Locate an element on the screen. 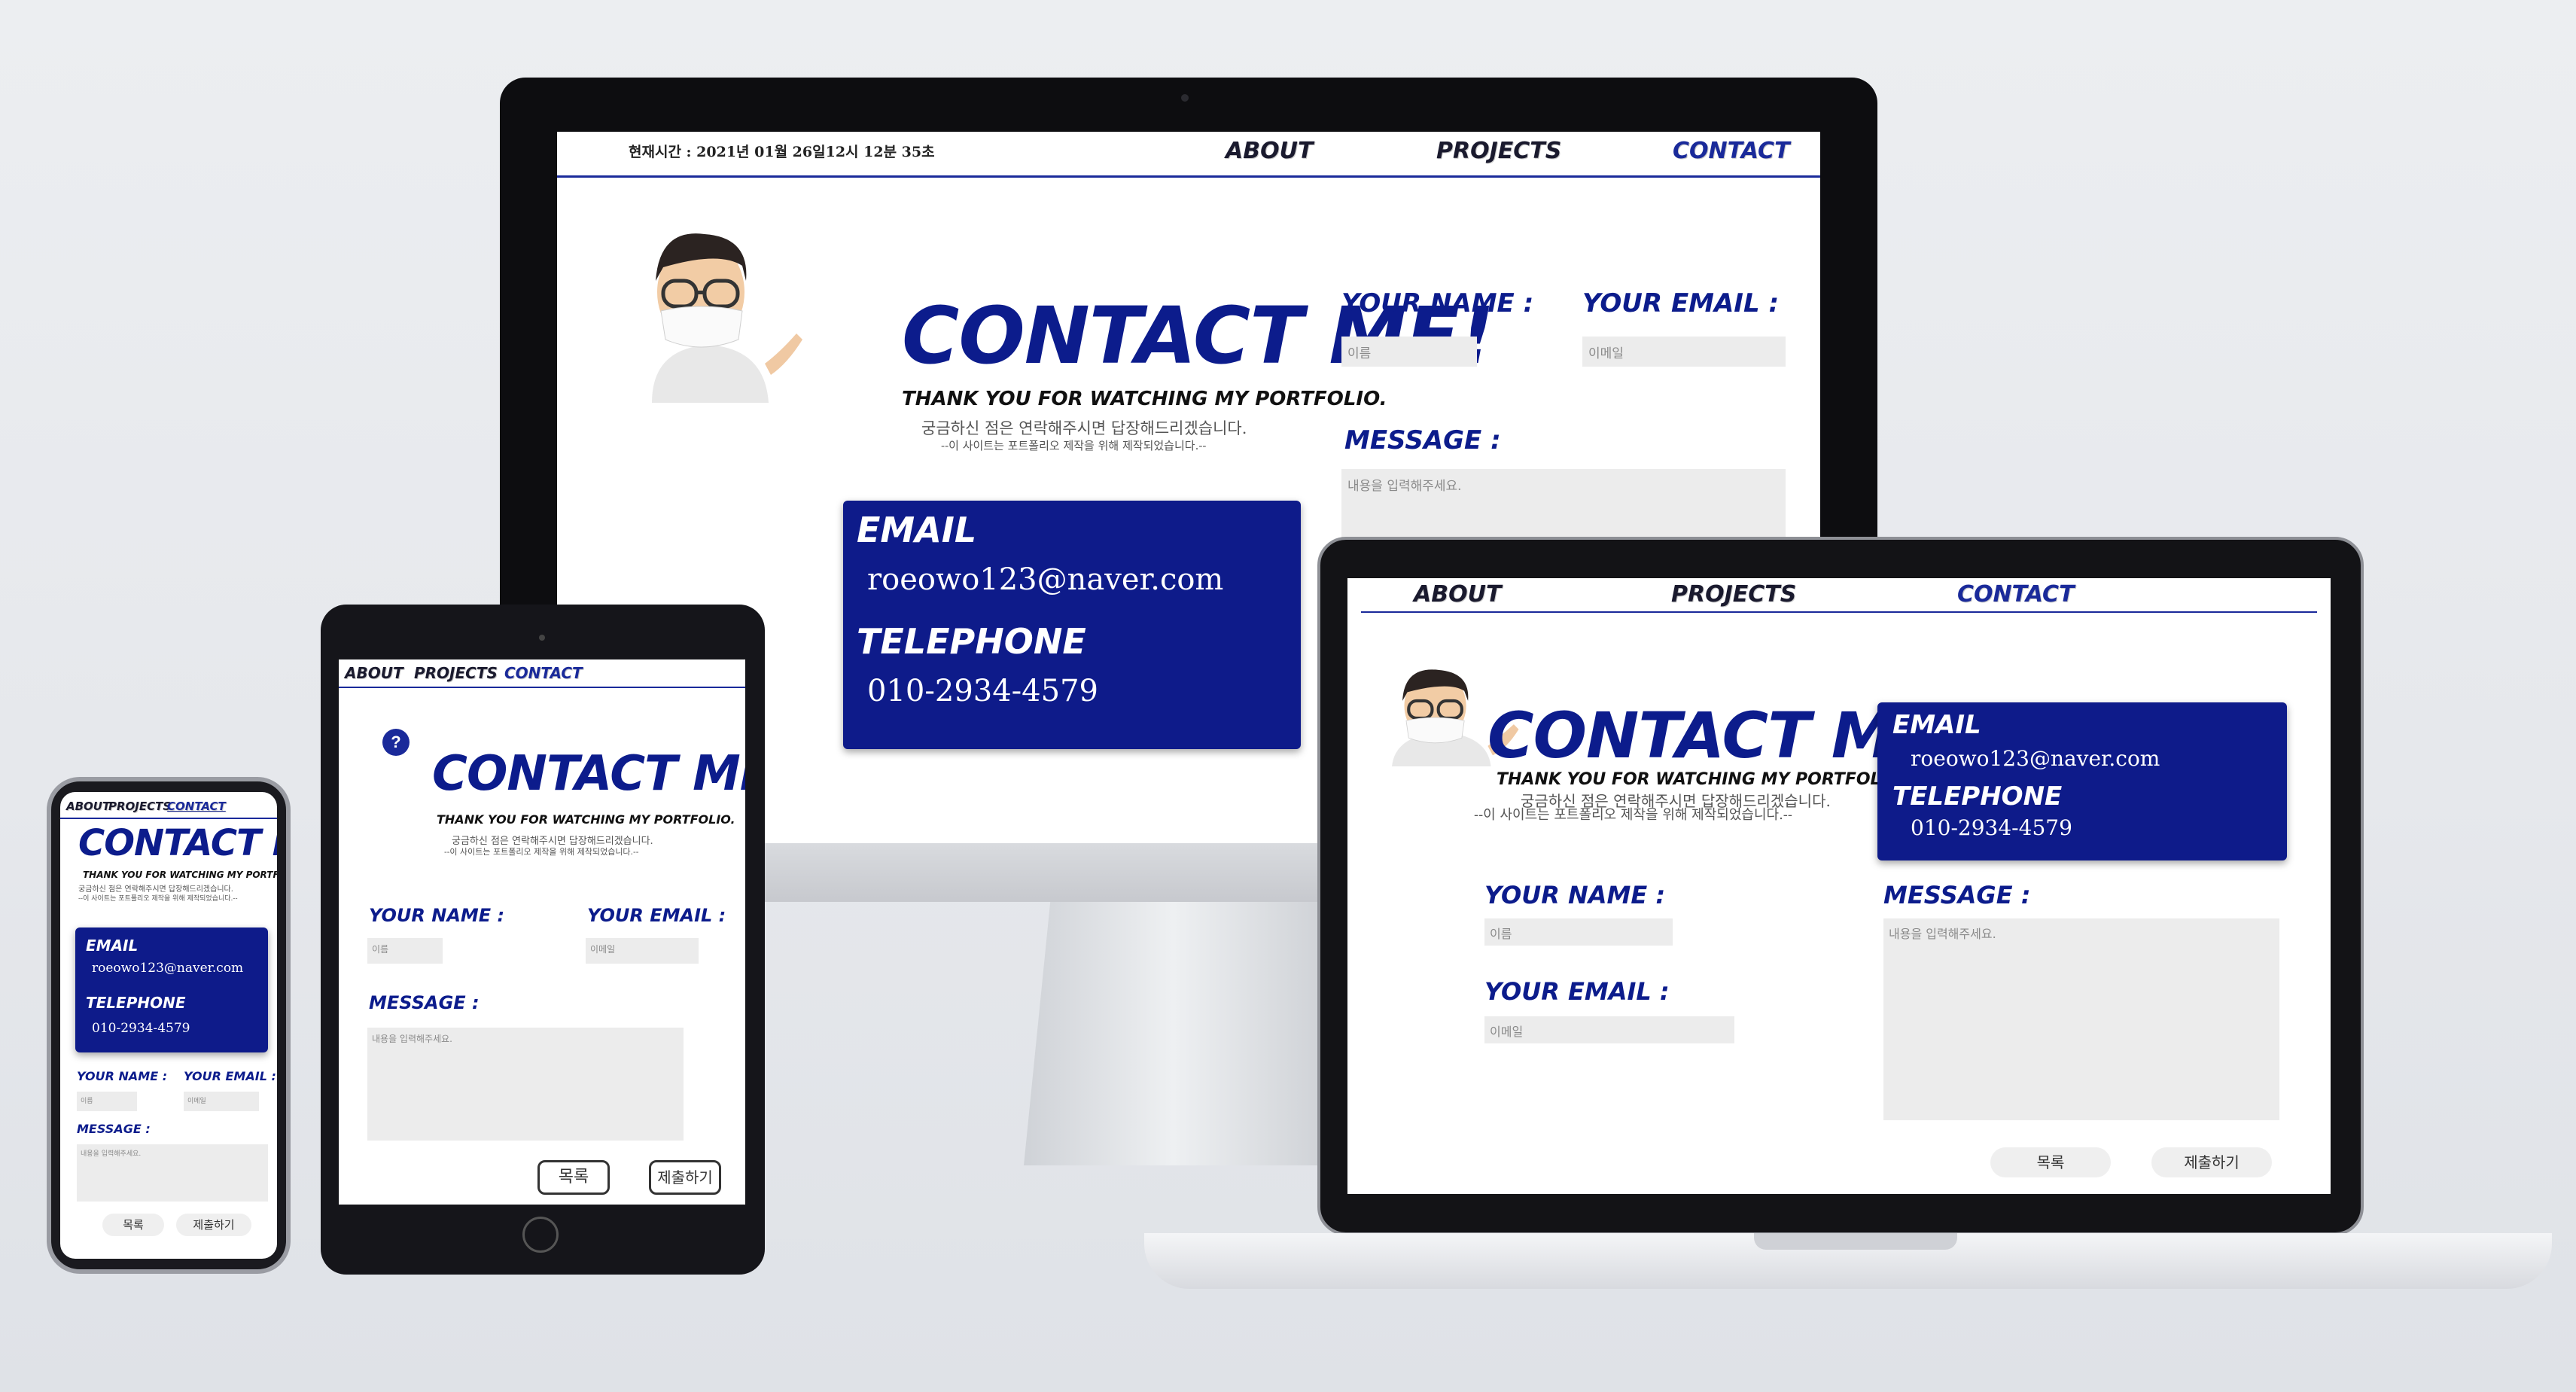  tablet-email-input: 이메일 is located at coordinates (643, 951).